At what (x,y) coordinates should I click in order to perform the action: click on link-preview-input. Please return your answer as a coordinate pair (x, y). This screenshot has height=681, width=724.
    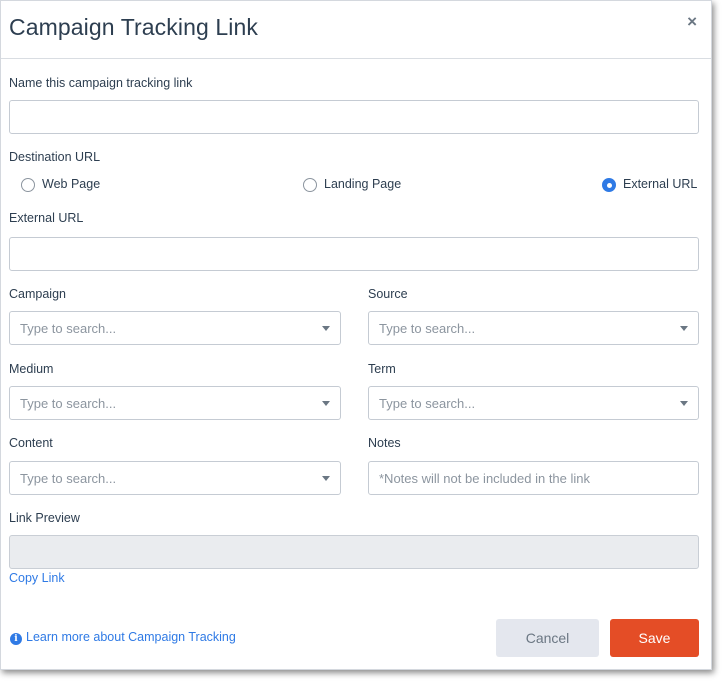
    Looking at the image, I should click on (354, 552).